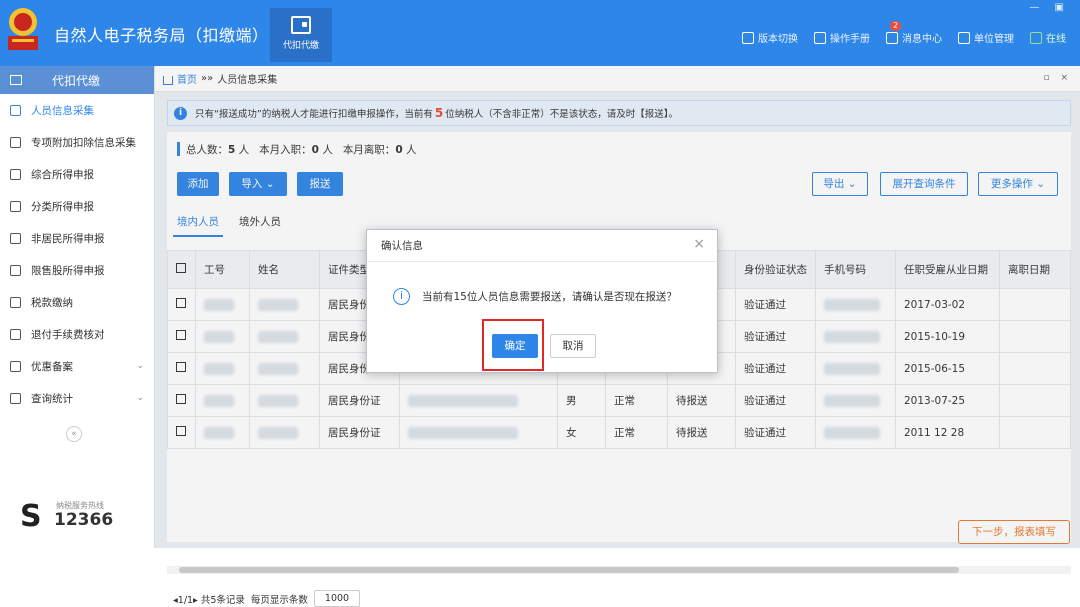 This screenshot has height=607, width=1080. I want to click on top-links: 版本切换 操作手册 2 消息中心 单位管理 在线, so click(904, 33).